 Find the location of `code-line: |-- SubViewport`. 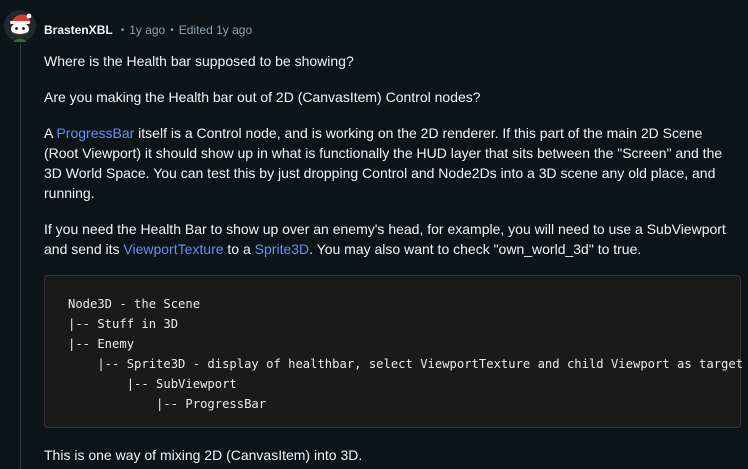

code-line: |-- SubViewport is located at coordinates (152, 384).